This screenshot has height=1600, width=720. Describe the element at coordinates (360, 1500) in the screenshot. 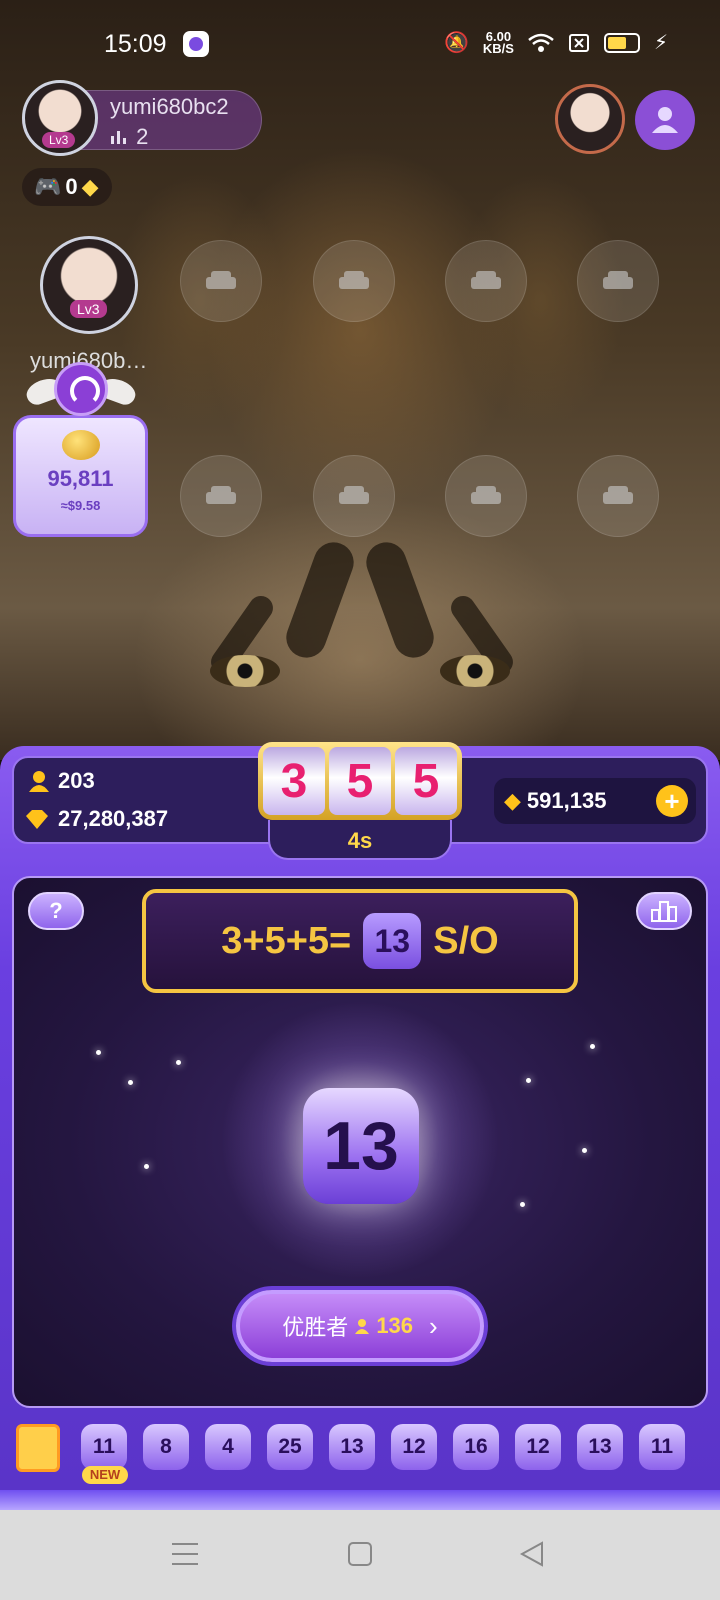

I see `panel-bottom-edge` at that location.